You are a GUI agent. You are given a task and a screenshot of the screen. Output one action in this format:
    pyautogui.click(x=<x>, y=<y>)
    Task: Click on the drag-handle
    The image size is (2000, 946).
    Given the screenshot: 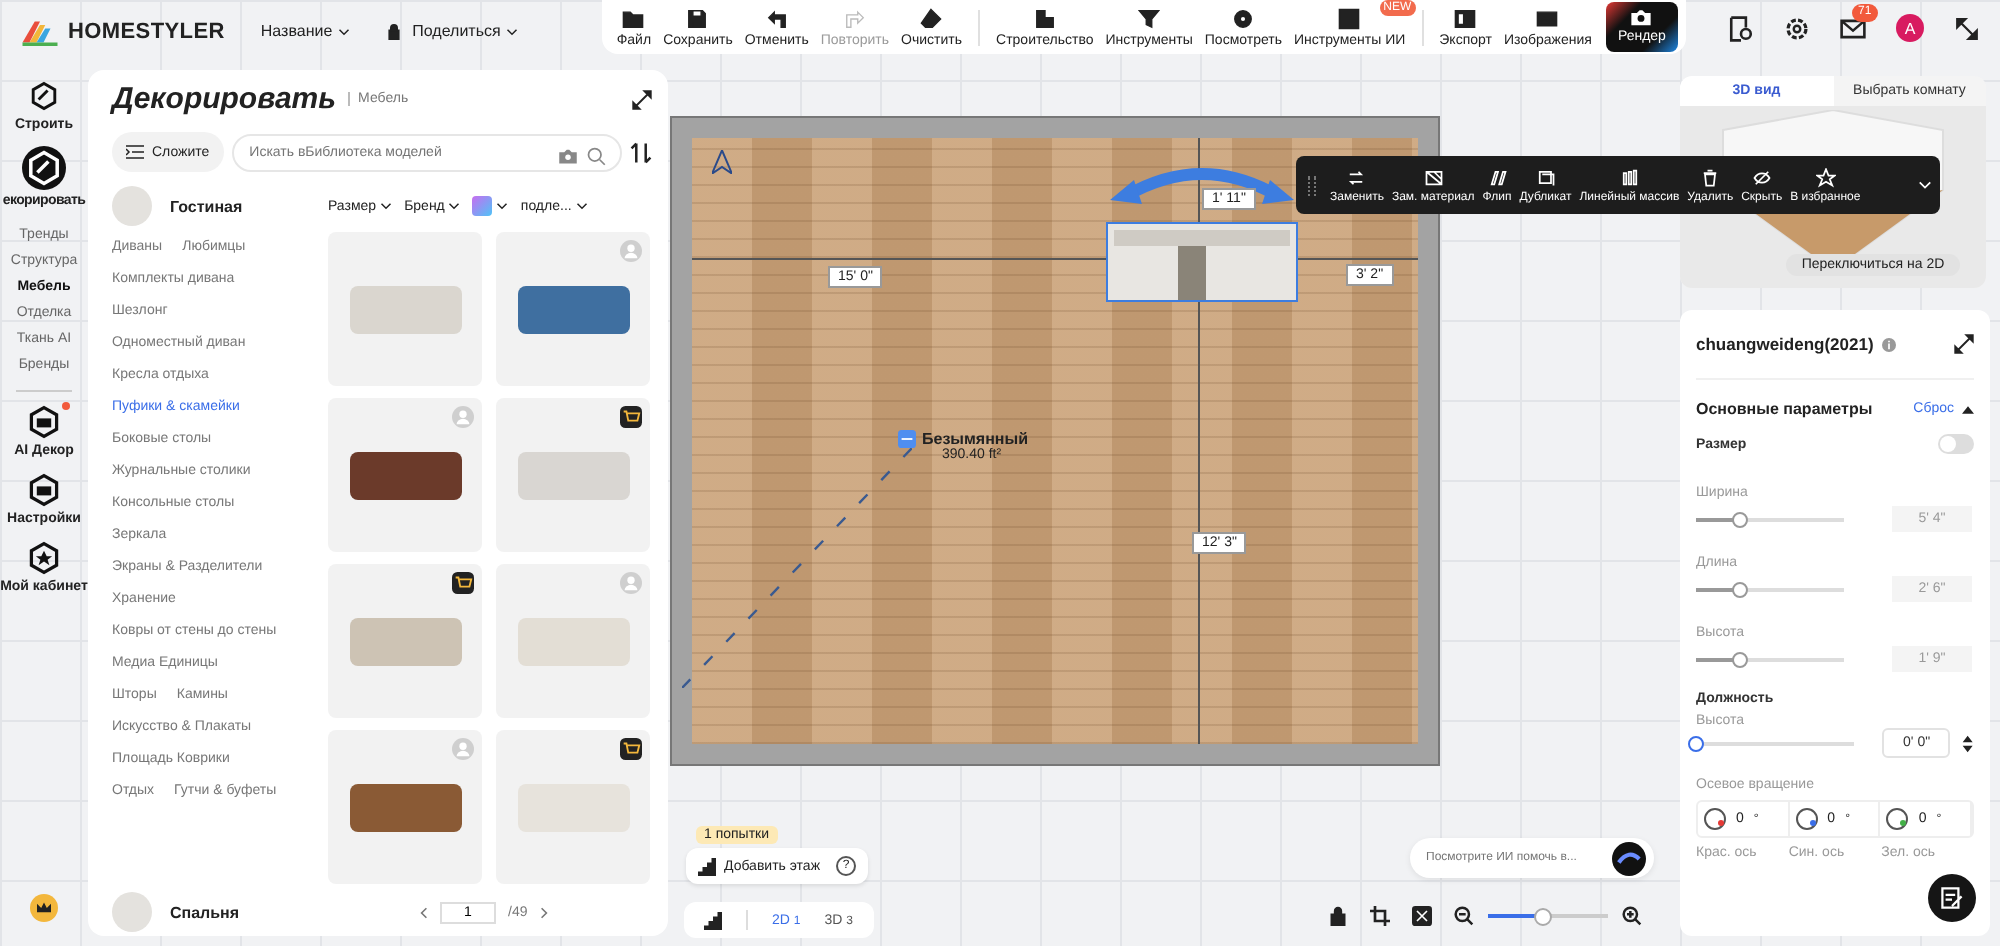 What is the action you would take?
    pyautogui.click(x=1312, y=185)
    